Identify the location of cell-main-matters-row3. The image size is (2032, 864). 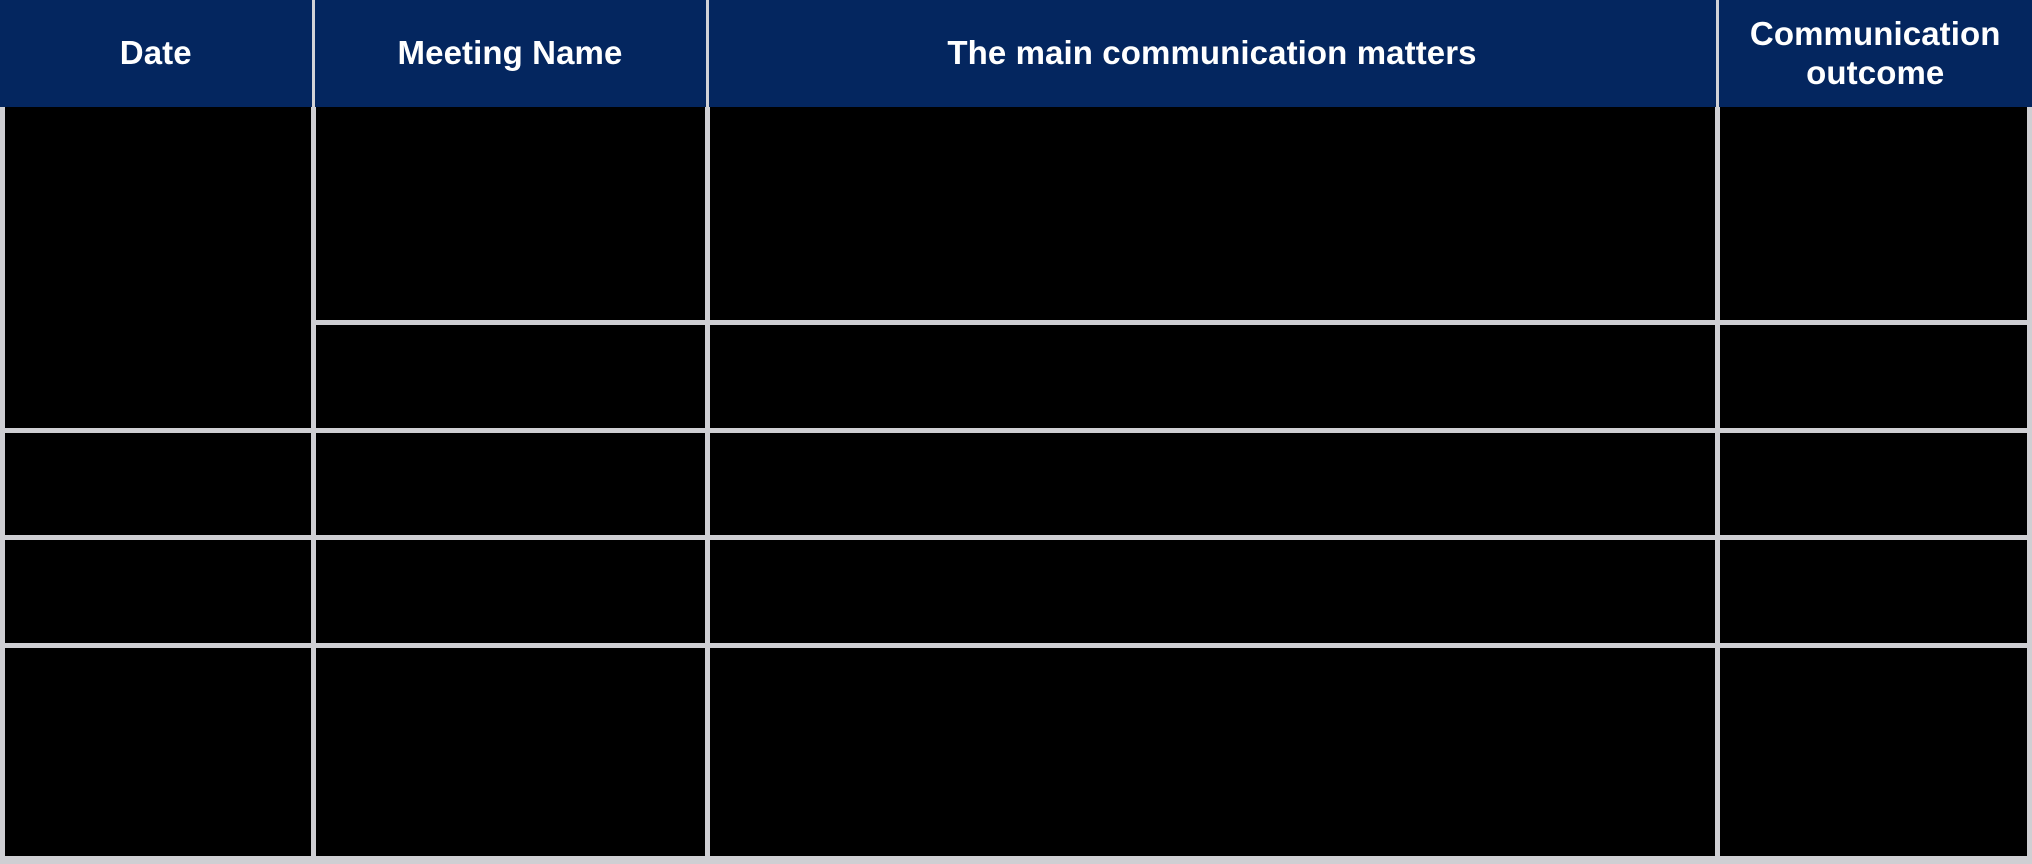
(1212, 483).